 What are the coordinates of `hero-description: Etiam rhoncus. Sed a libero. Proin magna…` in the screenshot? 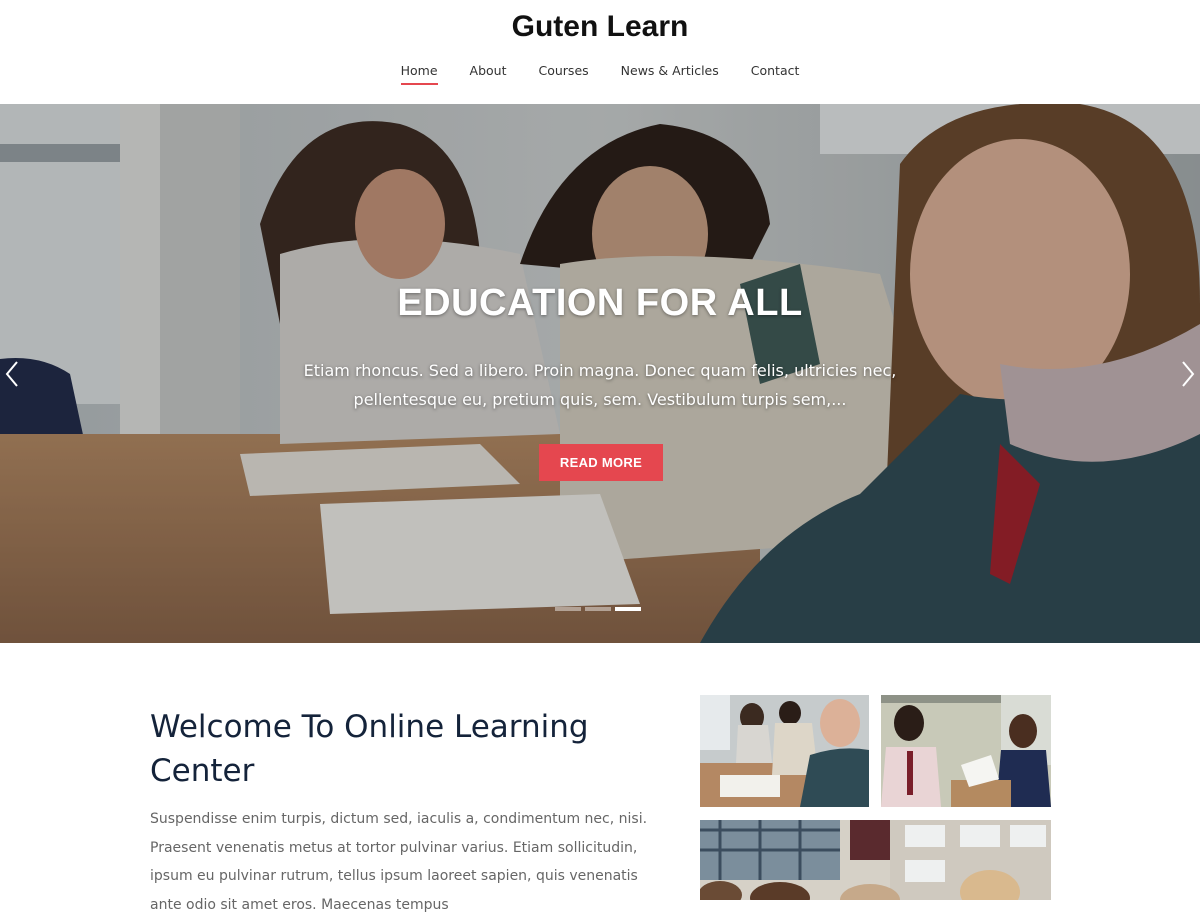 It's located at (600, 385).